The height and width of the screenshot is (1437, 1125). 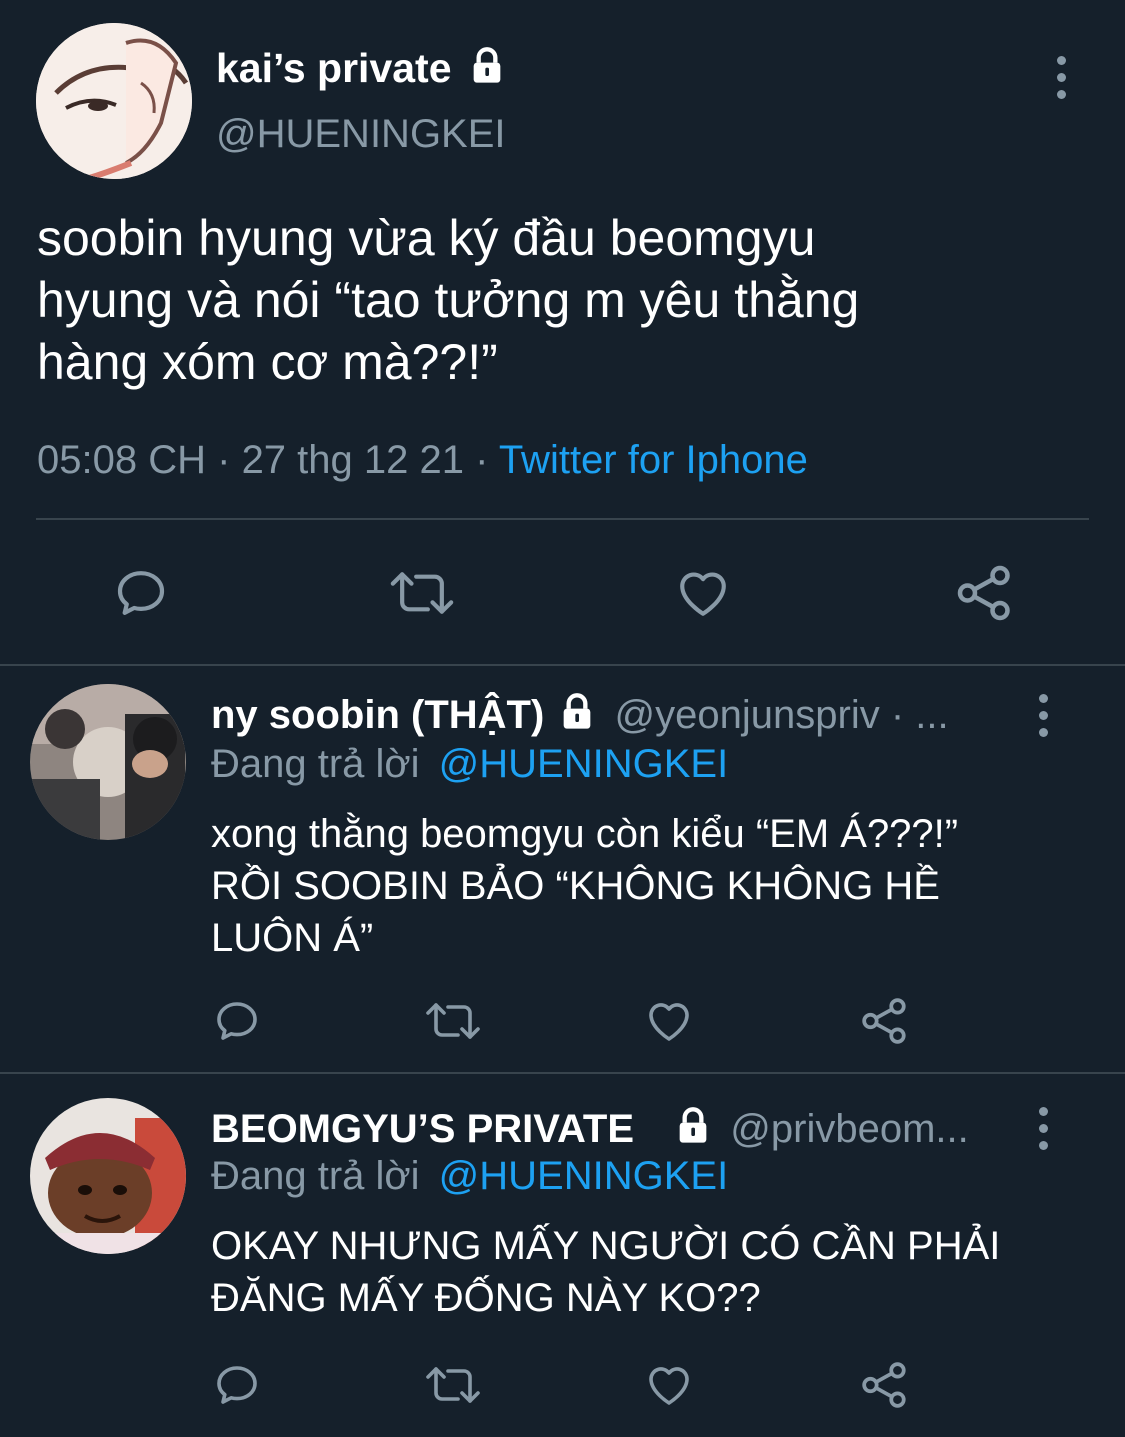 What do you see at coordinates (585, 834) in the screenshot?
I see `tweet-text-line: xong thằng beomgyu còn kiểu “EM Á???!”` at bounding box center [585, 834].